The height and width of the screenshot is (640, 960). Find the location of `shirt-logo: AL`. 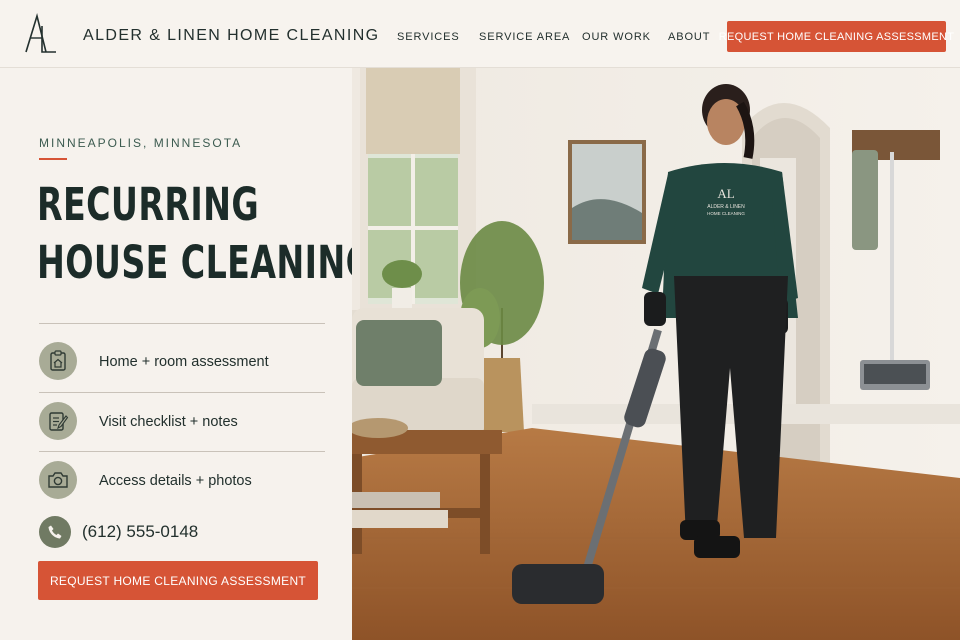

shirt-logo: AL is located at coordinates (725, 193).